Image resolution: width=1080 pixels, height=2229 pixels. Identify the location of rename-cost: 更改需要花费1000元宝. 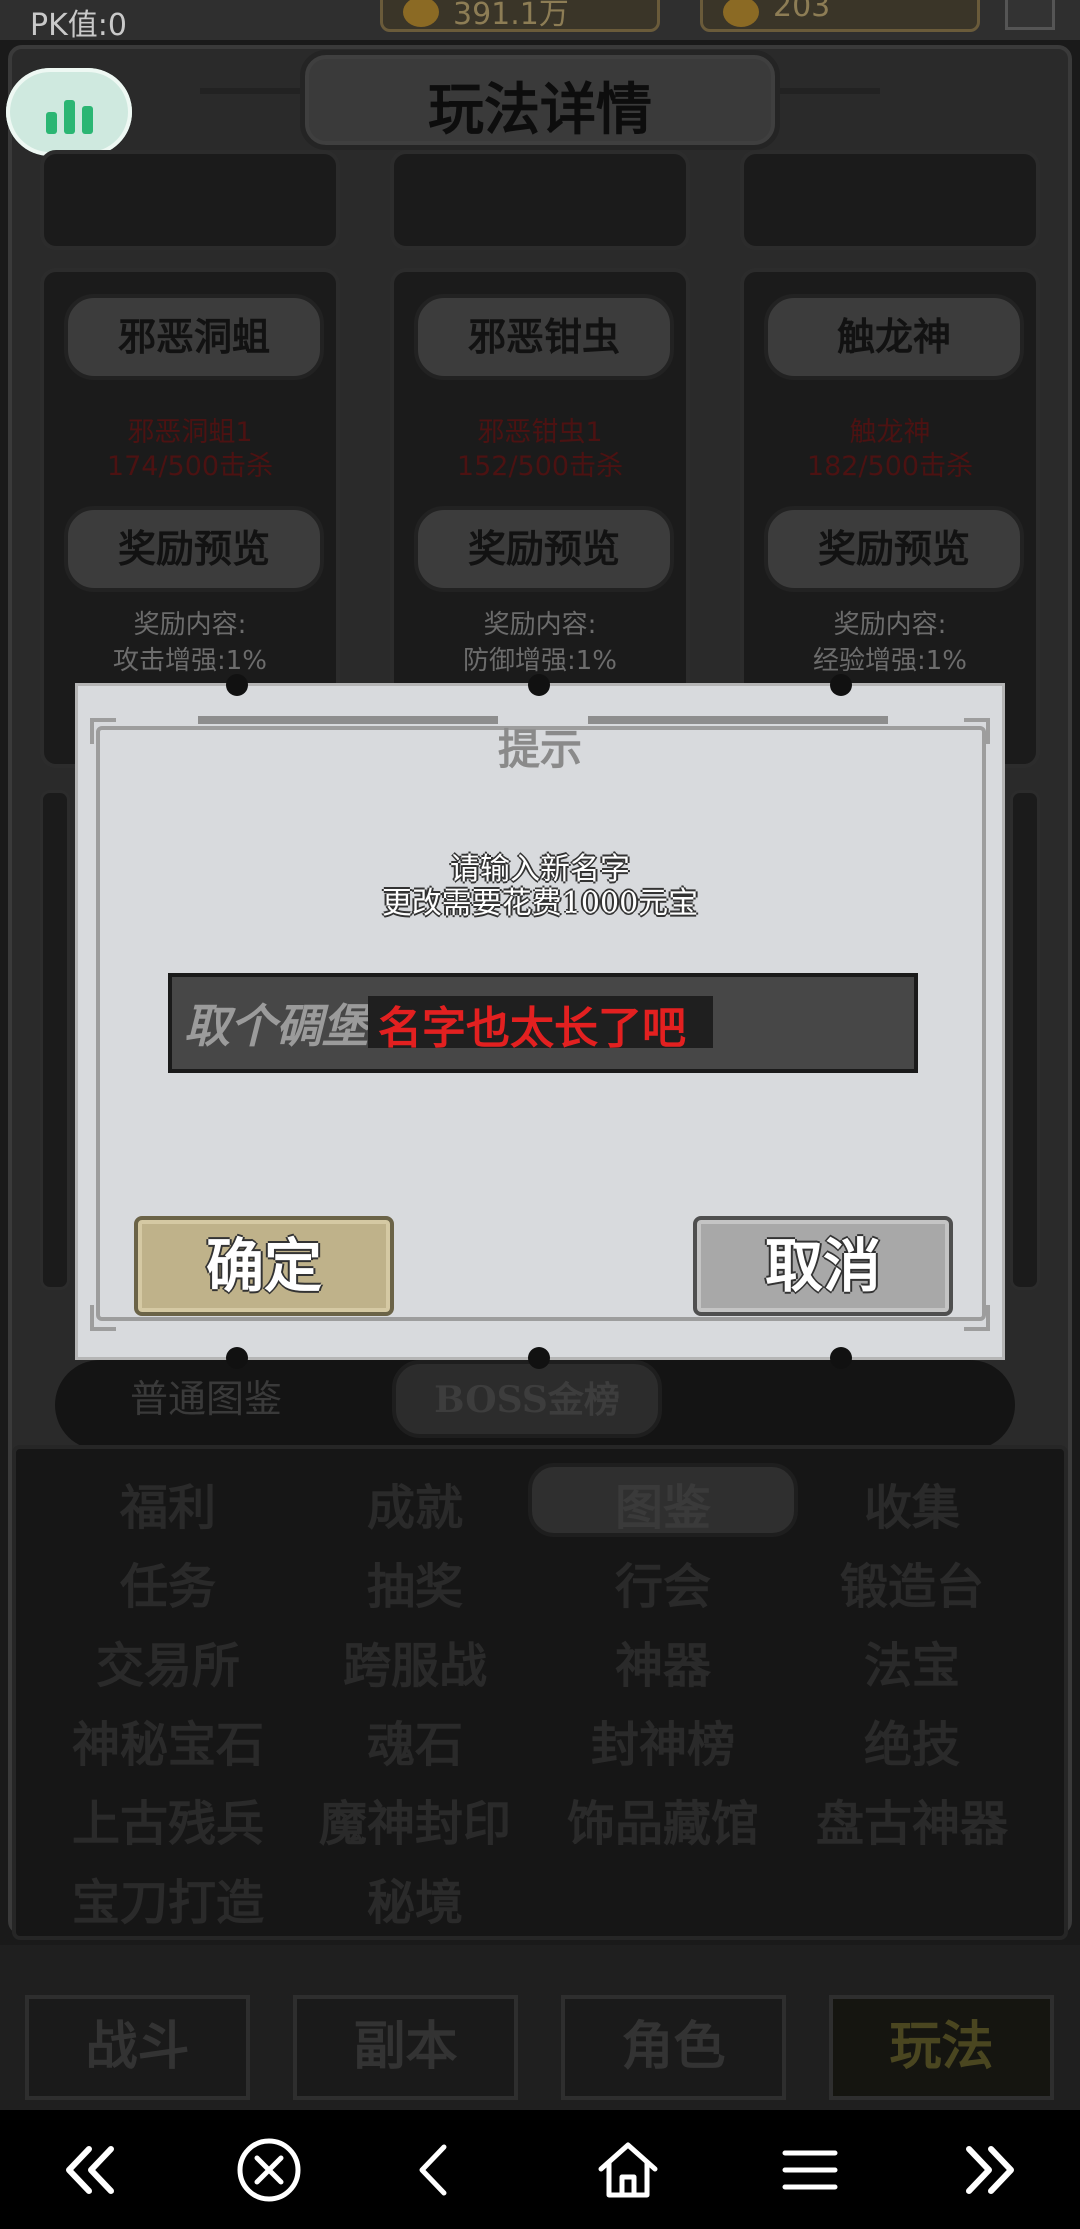
(540, 903).